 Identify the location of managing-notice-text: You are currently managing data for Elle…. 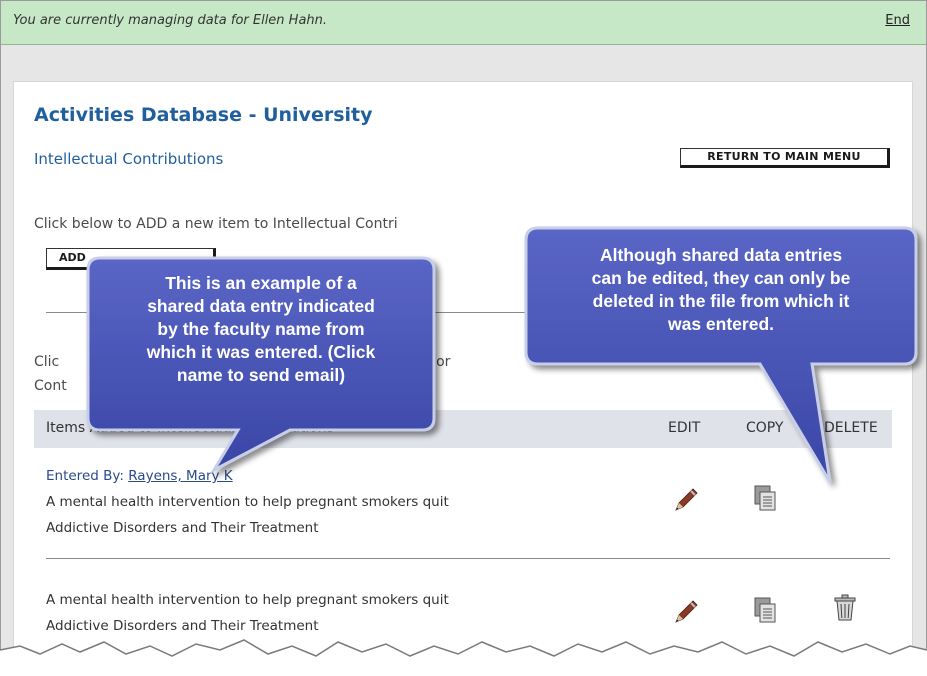
(170, 20).